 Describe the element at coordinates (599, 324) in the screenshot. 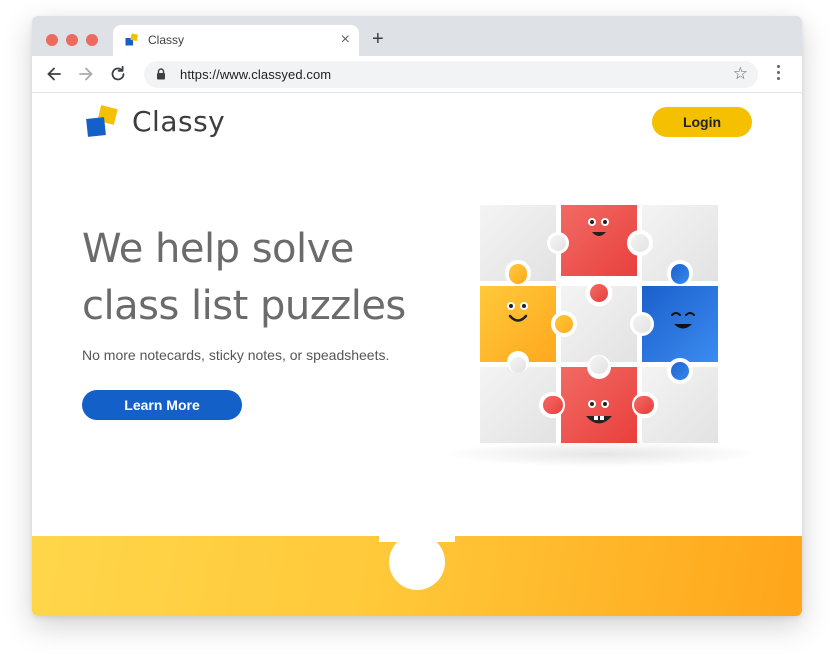

I see `puzzle-illustration` at that location.